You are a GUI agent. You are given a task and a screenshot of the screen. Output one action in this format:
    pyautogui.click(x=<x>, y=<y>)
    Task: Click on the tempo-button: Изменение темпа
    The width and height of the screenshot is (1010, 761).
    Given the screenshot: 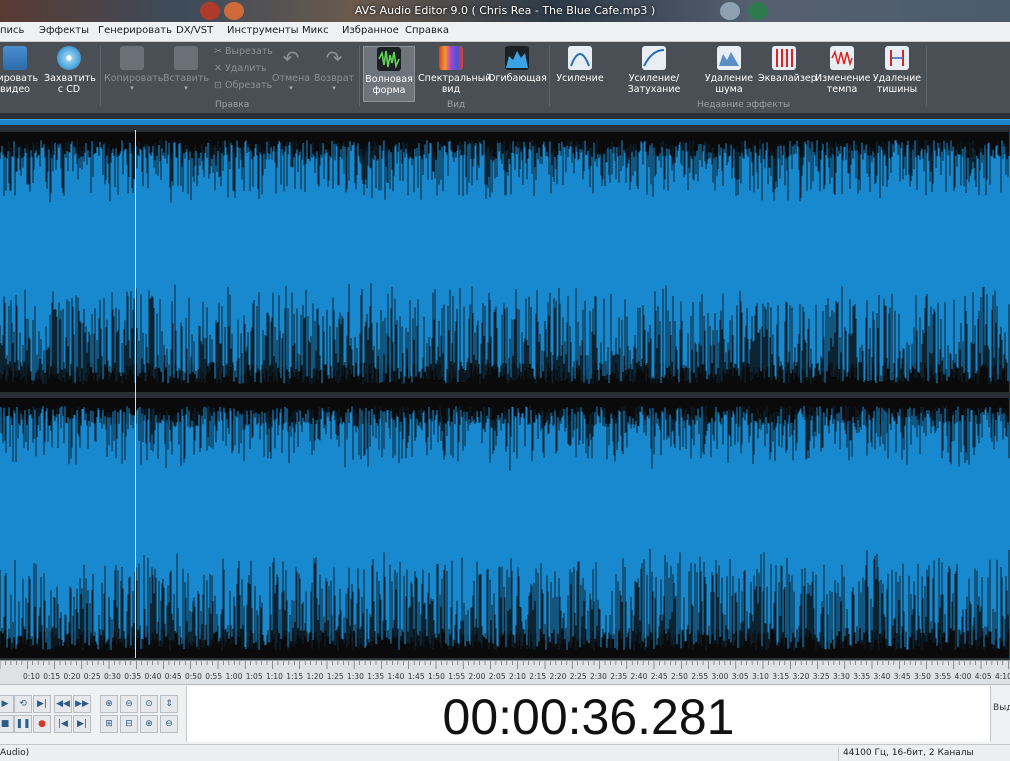 What is the action you would take?
    pyautogui.click(x=842, y=74)
    